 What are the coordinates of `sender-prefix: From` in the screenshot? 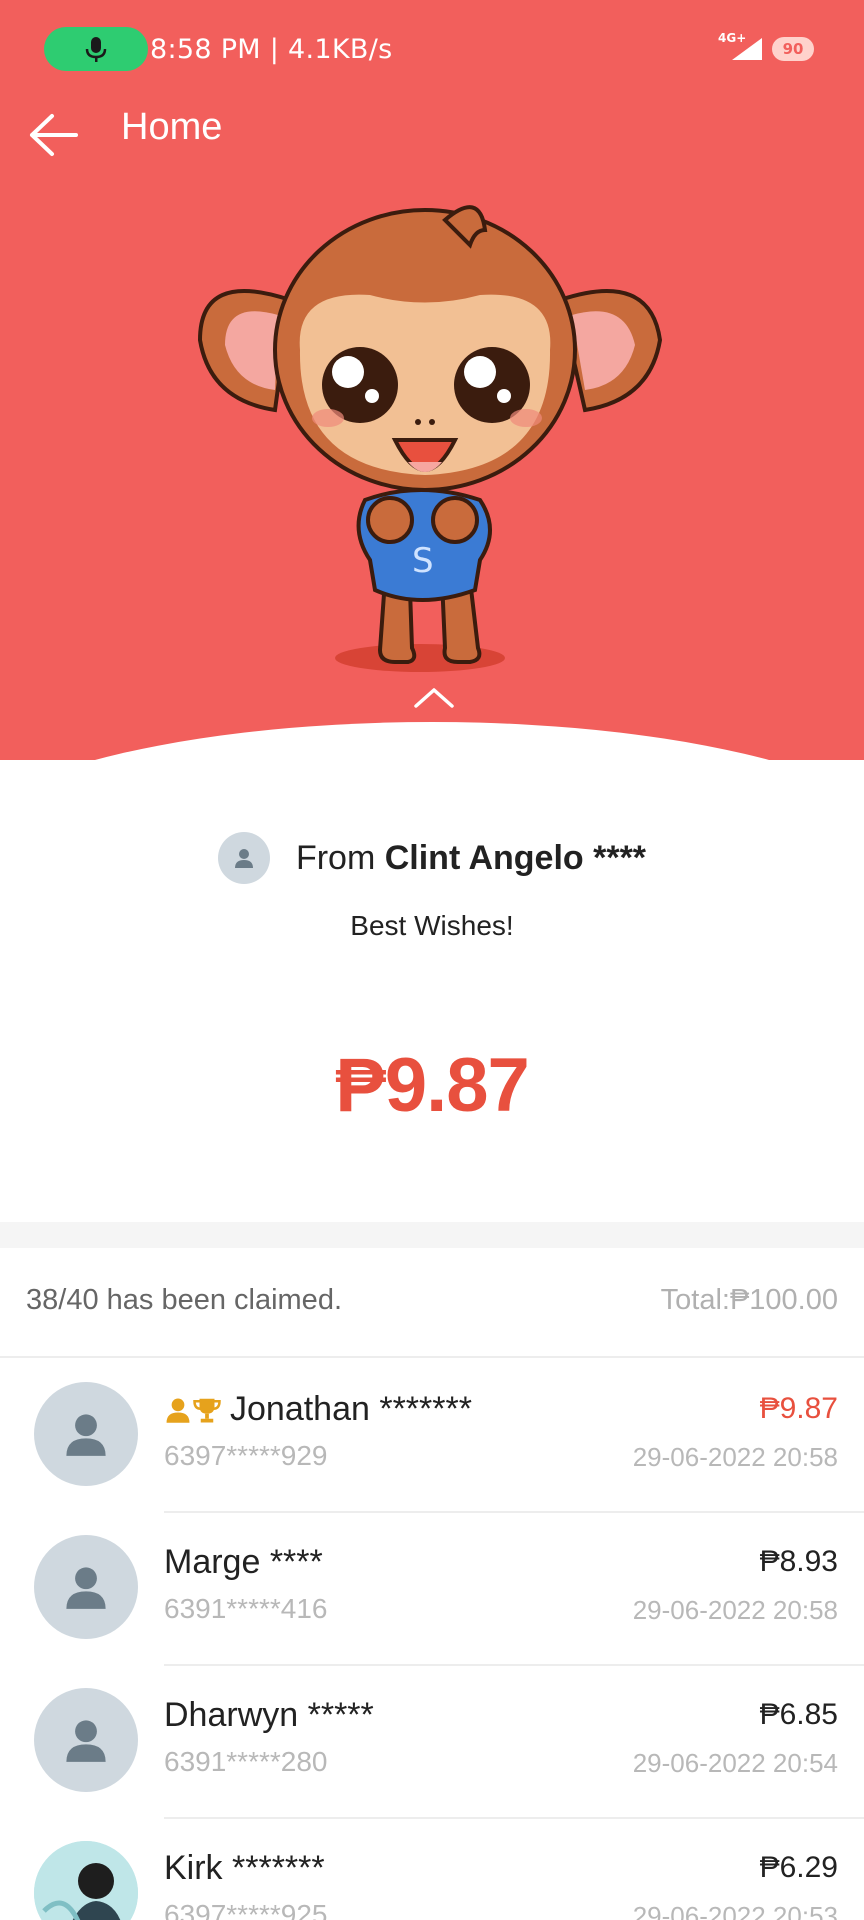 It's located at (340, 857).